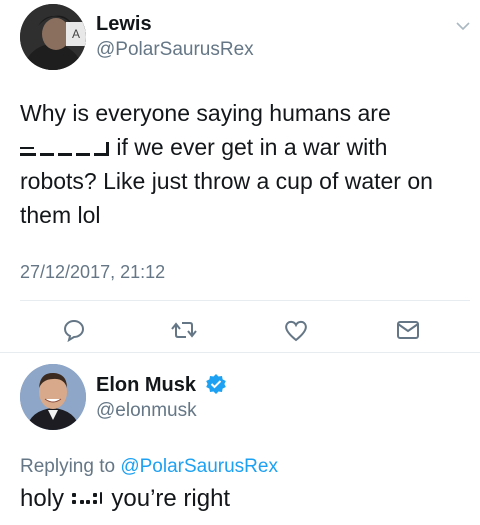 The width and height of the screenshot is (480, 525). Describe the element at coordinates (146, 411) in the screenshot. I see `user-handle: @elonmusk` at that location.